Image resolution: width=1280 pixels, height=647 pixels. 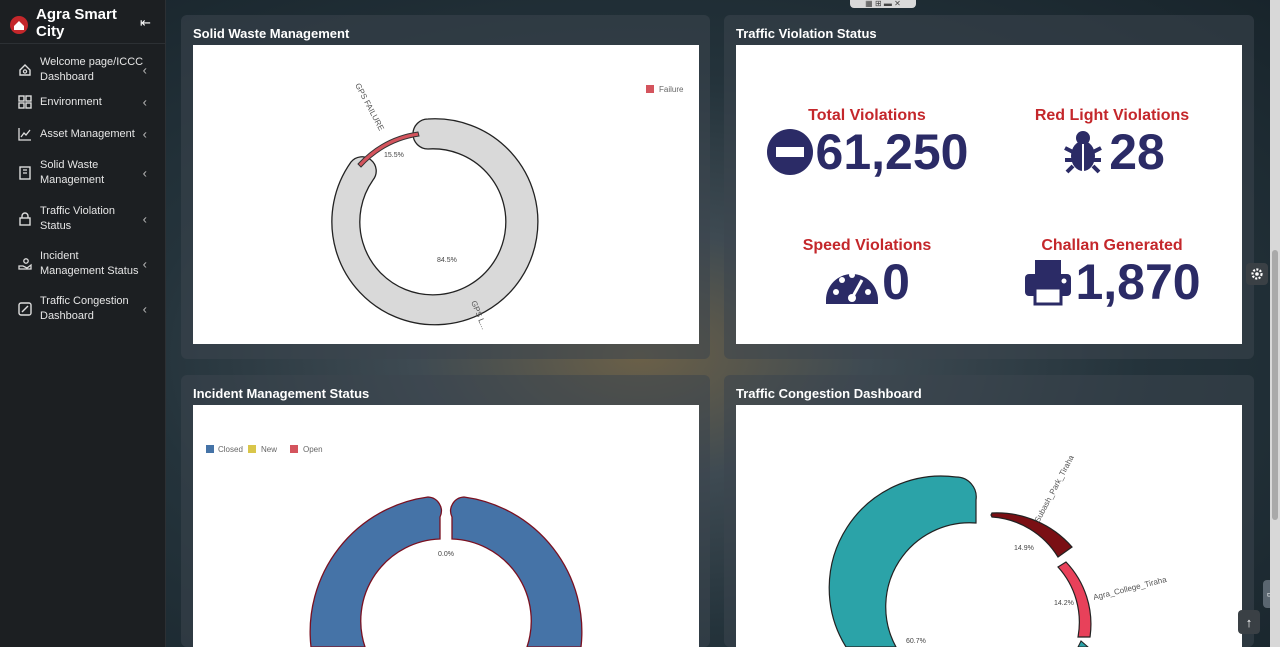 I want to click on legend: Failure, so click(x=665, y=89).